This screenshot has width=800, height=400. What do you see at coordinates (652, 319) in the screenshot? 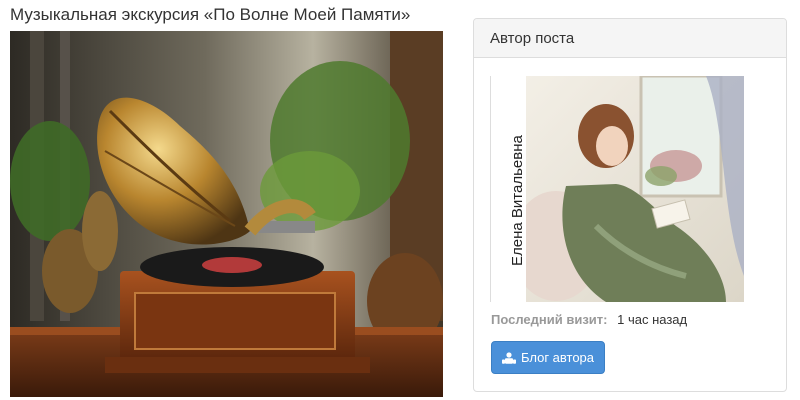
I see `last-visit-value: 1 час назад` at bounding box center [652, 319].